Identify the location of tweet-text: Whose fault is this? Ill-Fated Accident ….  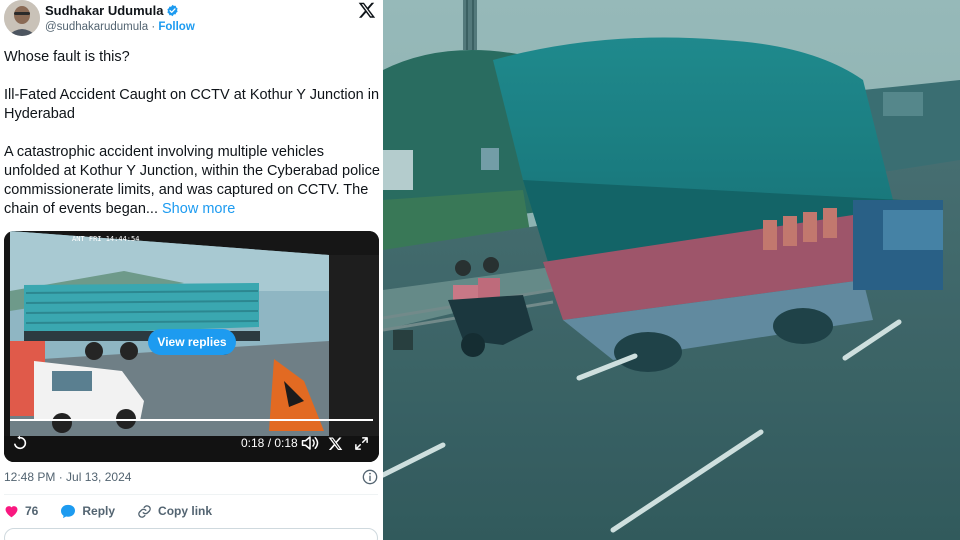
(192, 133).